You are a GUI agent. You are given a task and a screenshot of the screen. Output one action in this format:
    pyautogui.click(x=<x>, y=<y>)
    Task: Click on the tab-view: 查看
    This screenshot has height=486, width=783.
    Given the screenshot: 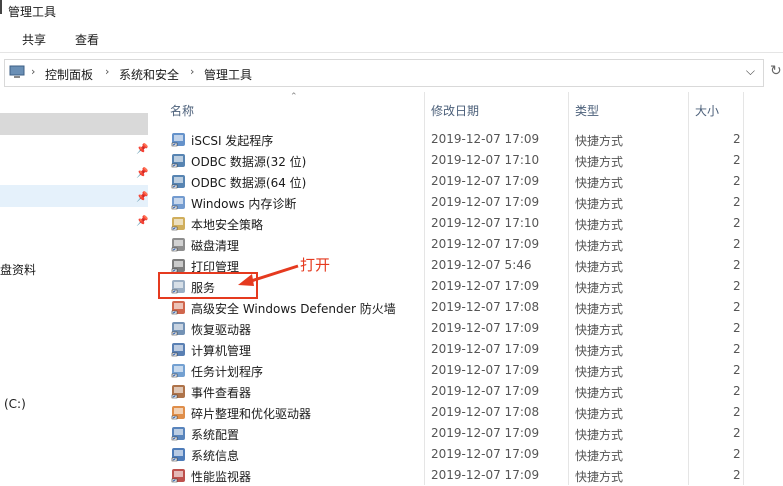 What is the action you would take?
    pyautogui.click(x=87, y=39)
    